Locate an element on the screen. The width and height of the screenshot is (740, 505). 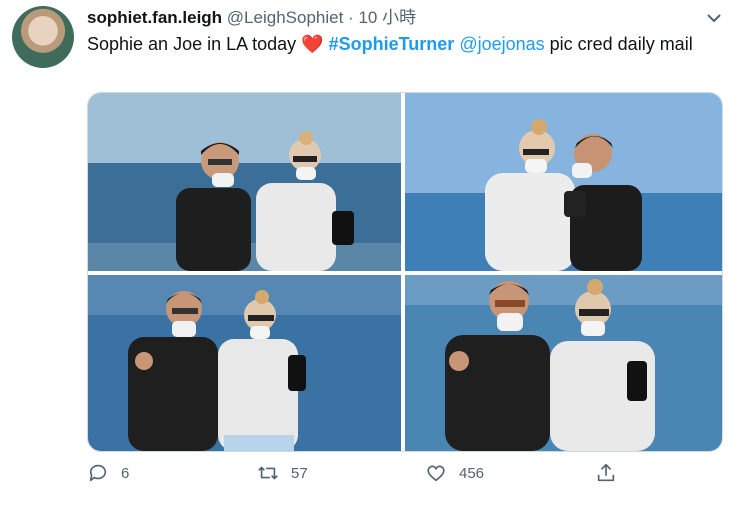
hashtag-link: #SophieTurner is located at coordinates (392, 44).